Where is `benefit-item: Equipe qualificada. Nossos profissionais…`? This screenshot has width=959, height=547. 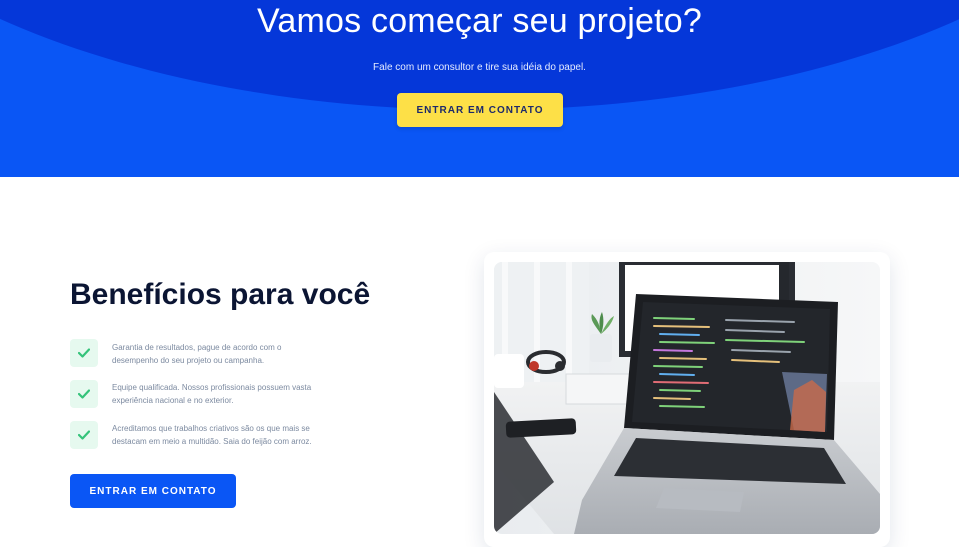
benefit-item: Equipe qualificada. Nossos profissionais… is located at coordinates (198, 394).